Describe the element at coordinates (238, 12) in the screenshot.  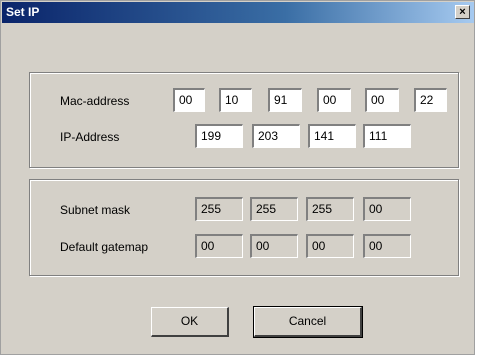
I see `title-bar: Set IP ×` at that location.